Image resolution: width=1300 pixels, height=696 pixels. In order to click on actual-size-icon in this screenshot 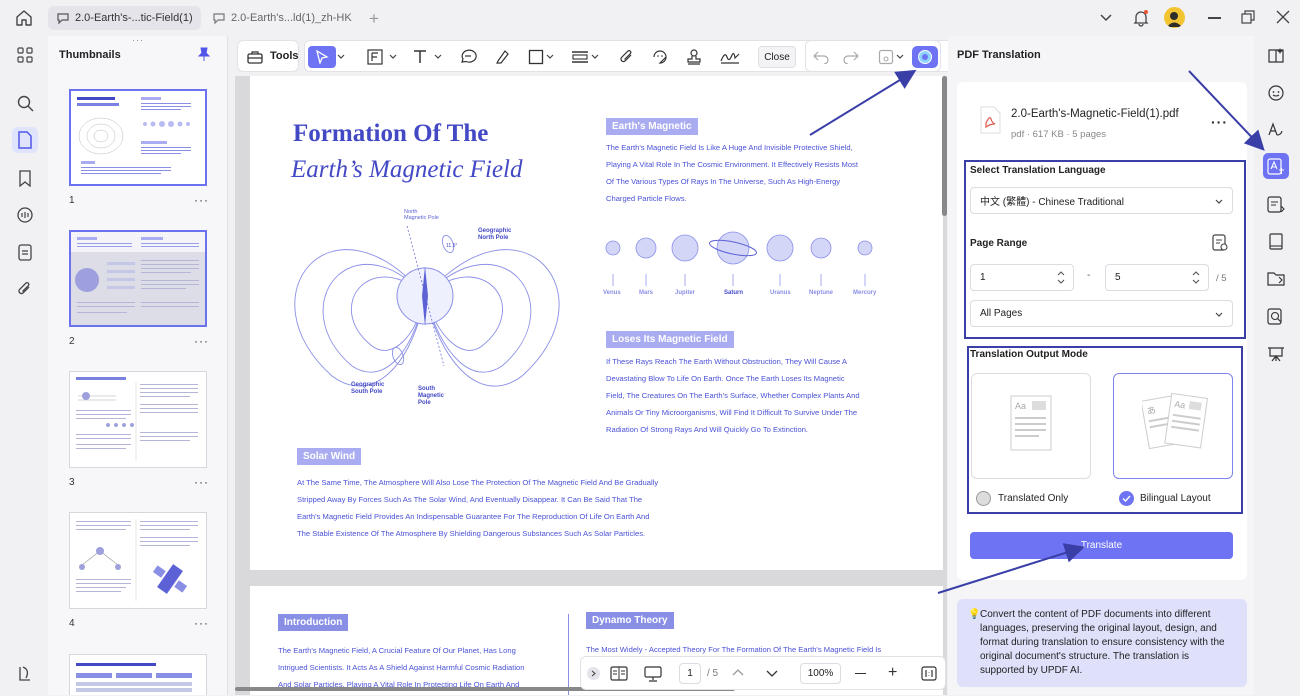, I will do `click(929, 673)`.